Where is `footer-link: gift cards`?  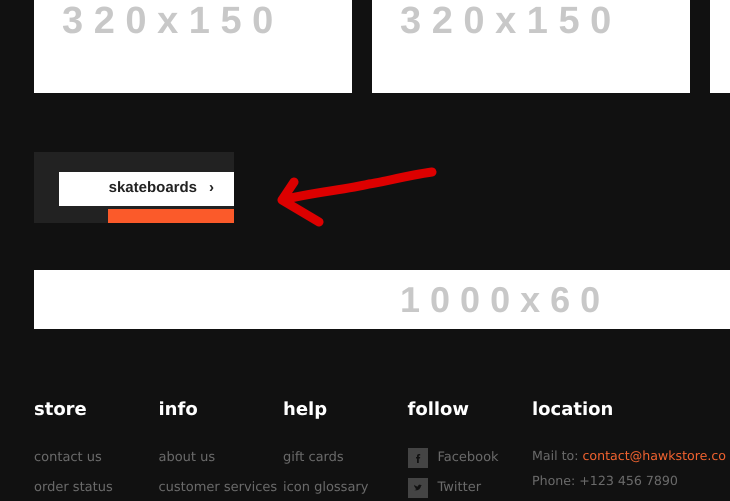 footer-link: gift cards is located at coordinates (345, 458).